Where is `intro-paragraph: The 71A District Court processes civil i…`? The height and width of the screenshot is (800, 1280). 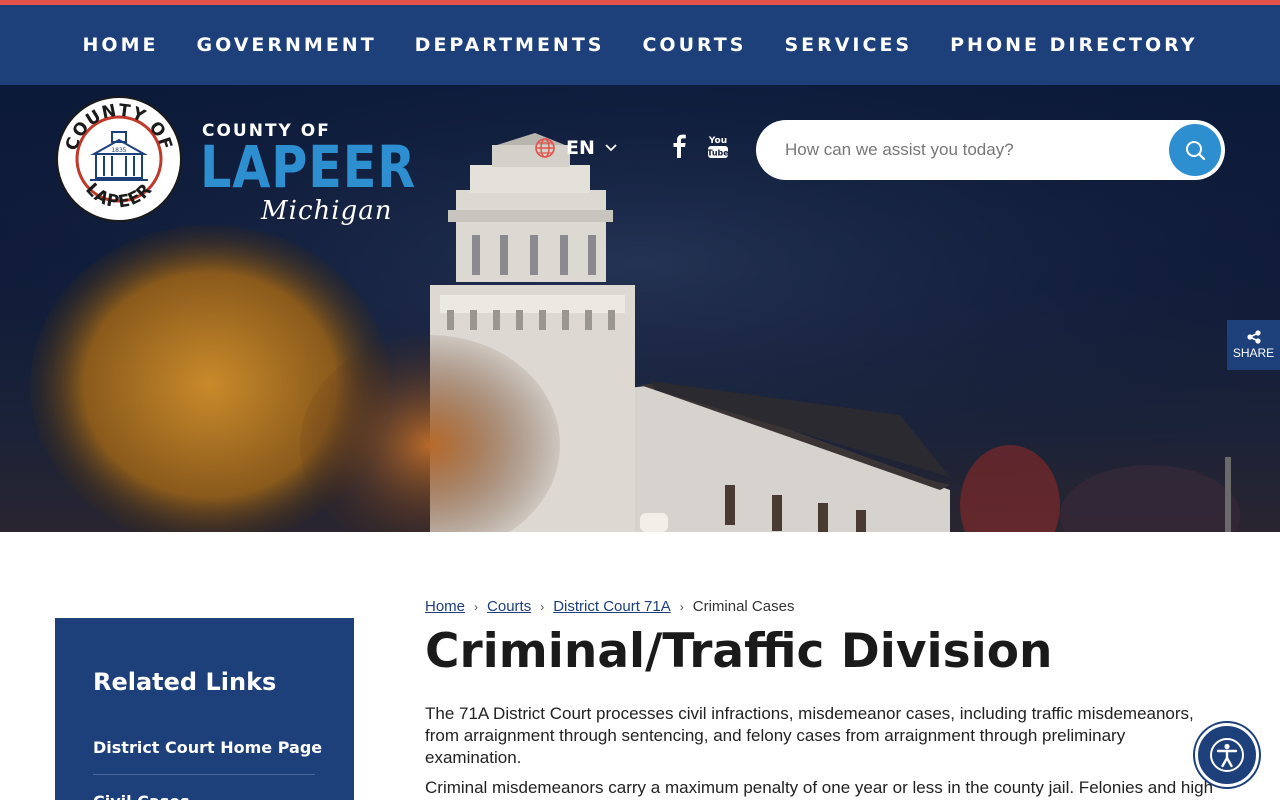
intro-paragraph: The 71A District Court processes civil i… is located at coordinates (809, 735).